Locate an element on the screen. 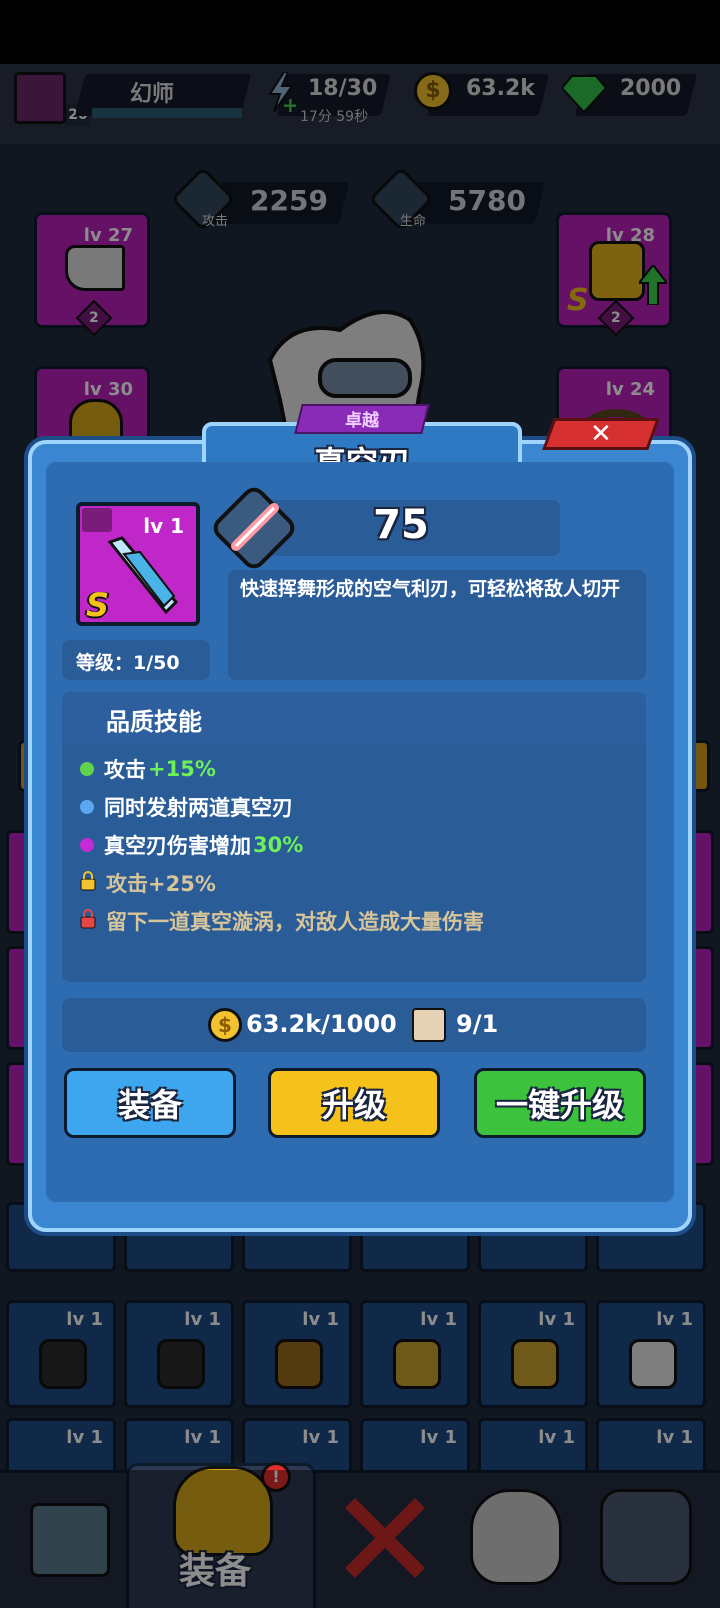  close-icon: ✕ is located at coordinates (601, 434).